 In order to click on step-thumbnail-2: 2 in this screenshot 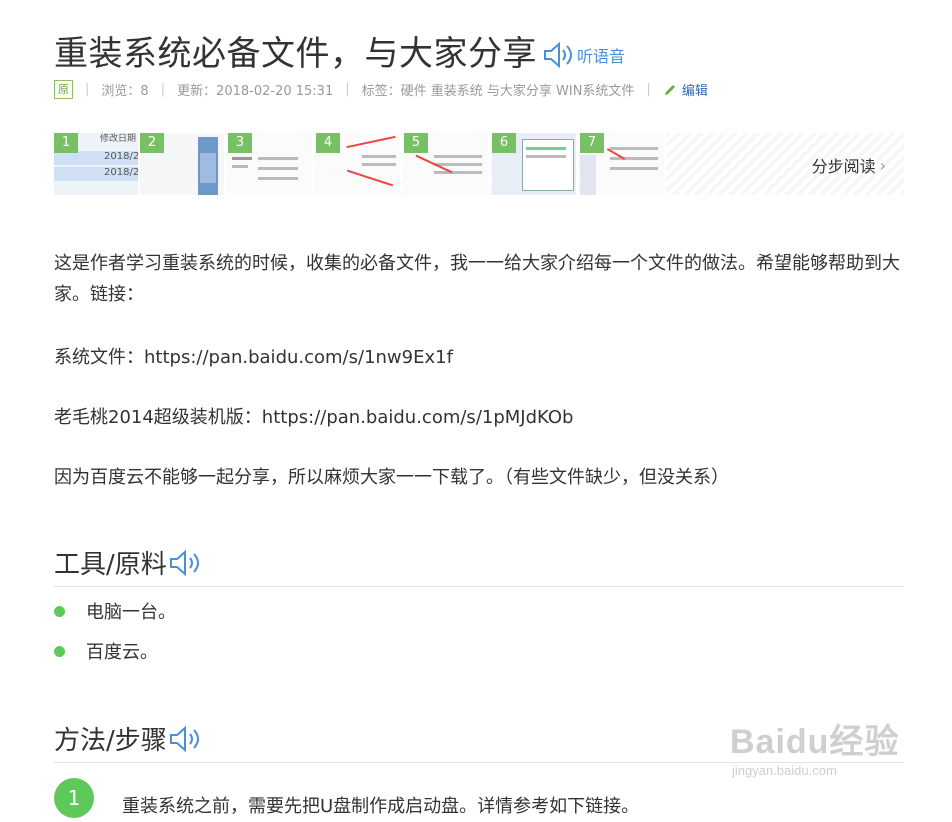, I will do `click(183, 164)`.